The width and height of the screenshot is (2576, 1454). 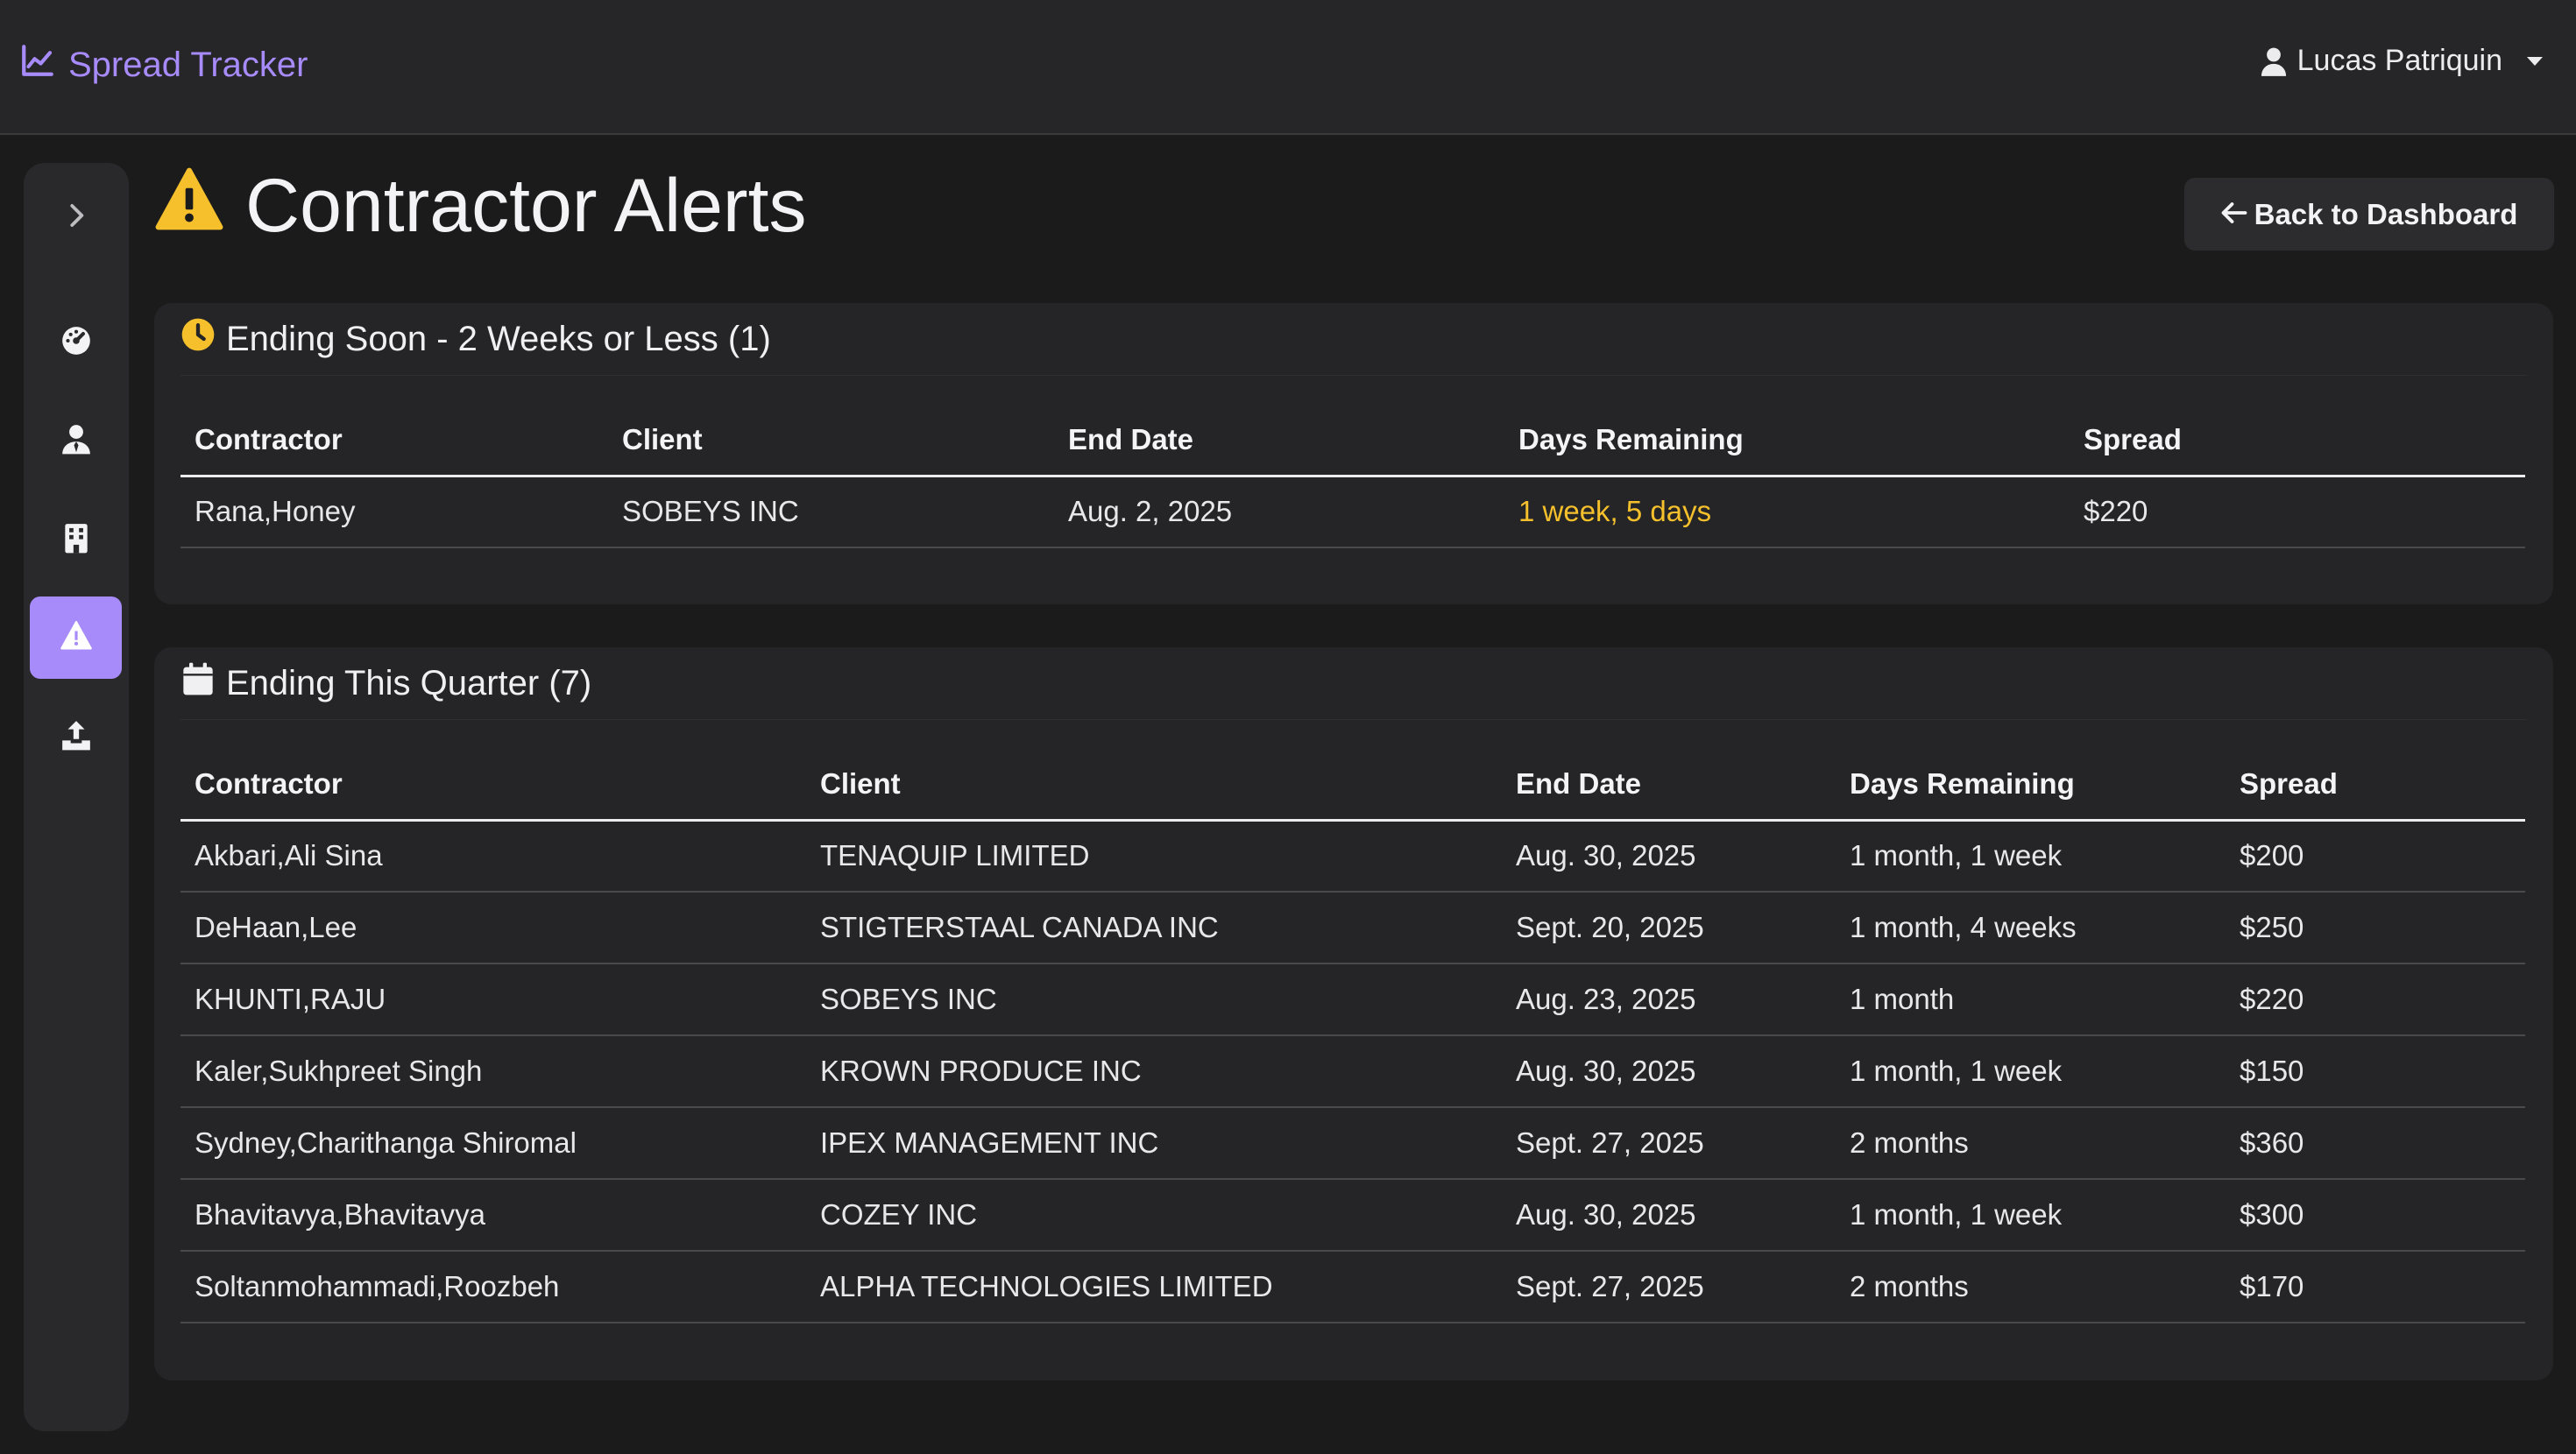 I want to click on sidebar-item-clients, so click(x=76, y=539).